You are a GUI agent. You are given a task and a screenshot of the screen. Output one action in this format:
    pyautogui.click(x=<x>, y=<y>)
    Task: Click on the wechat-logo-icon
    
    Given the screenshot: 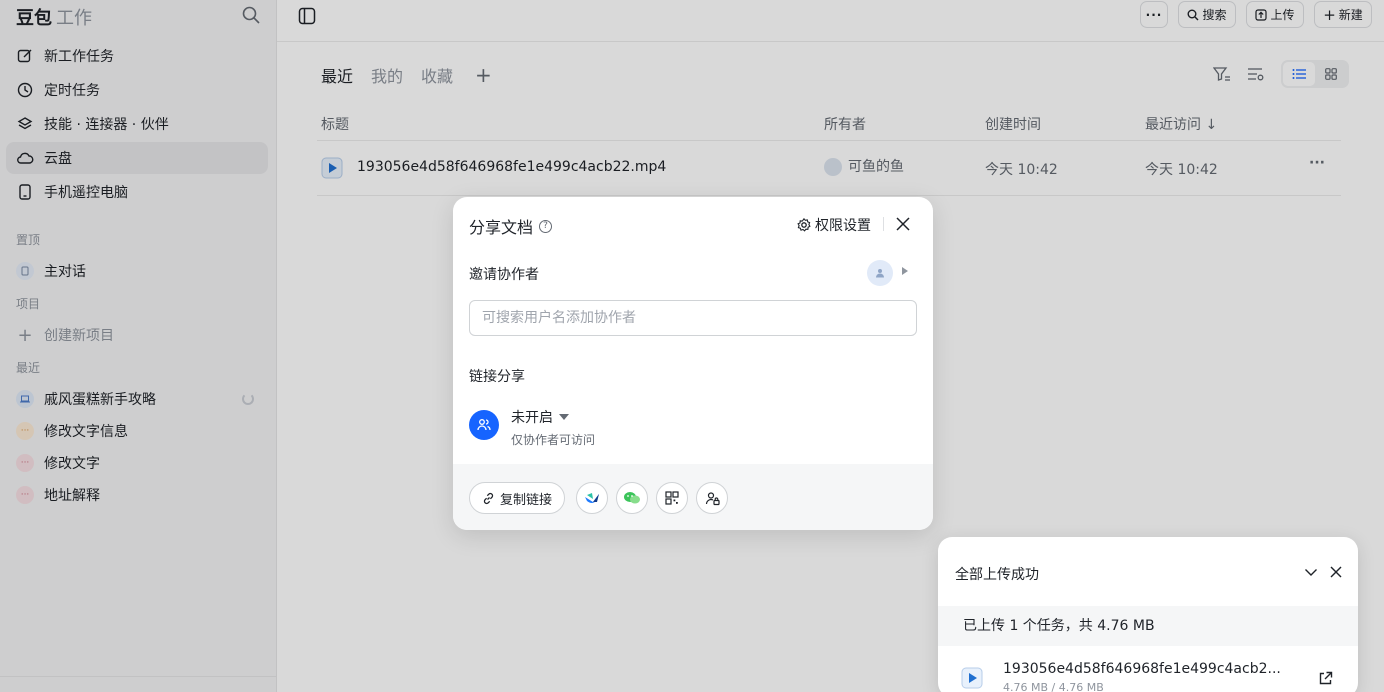 What is the action you would take?
    pyautogui.click(x=632, y=498)
    